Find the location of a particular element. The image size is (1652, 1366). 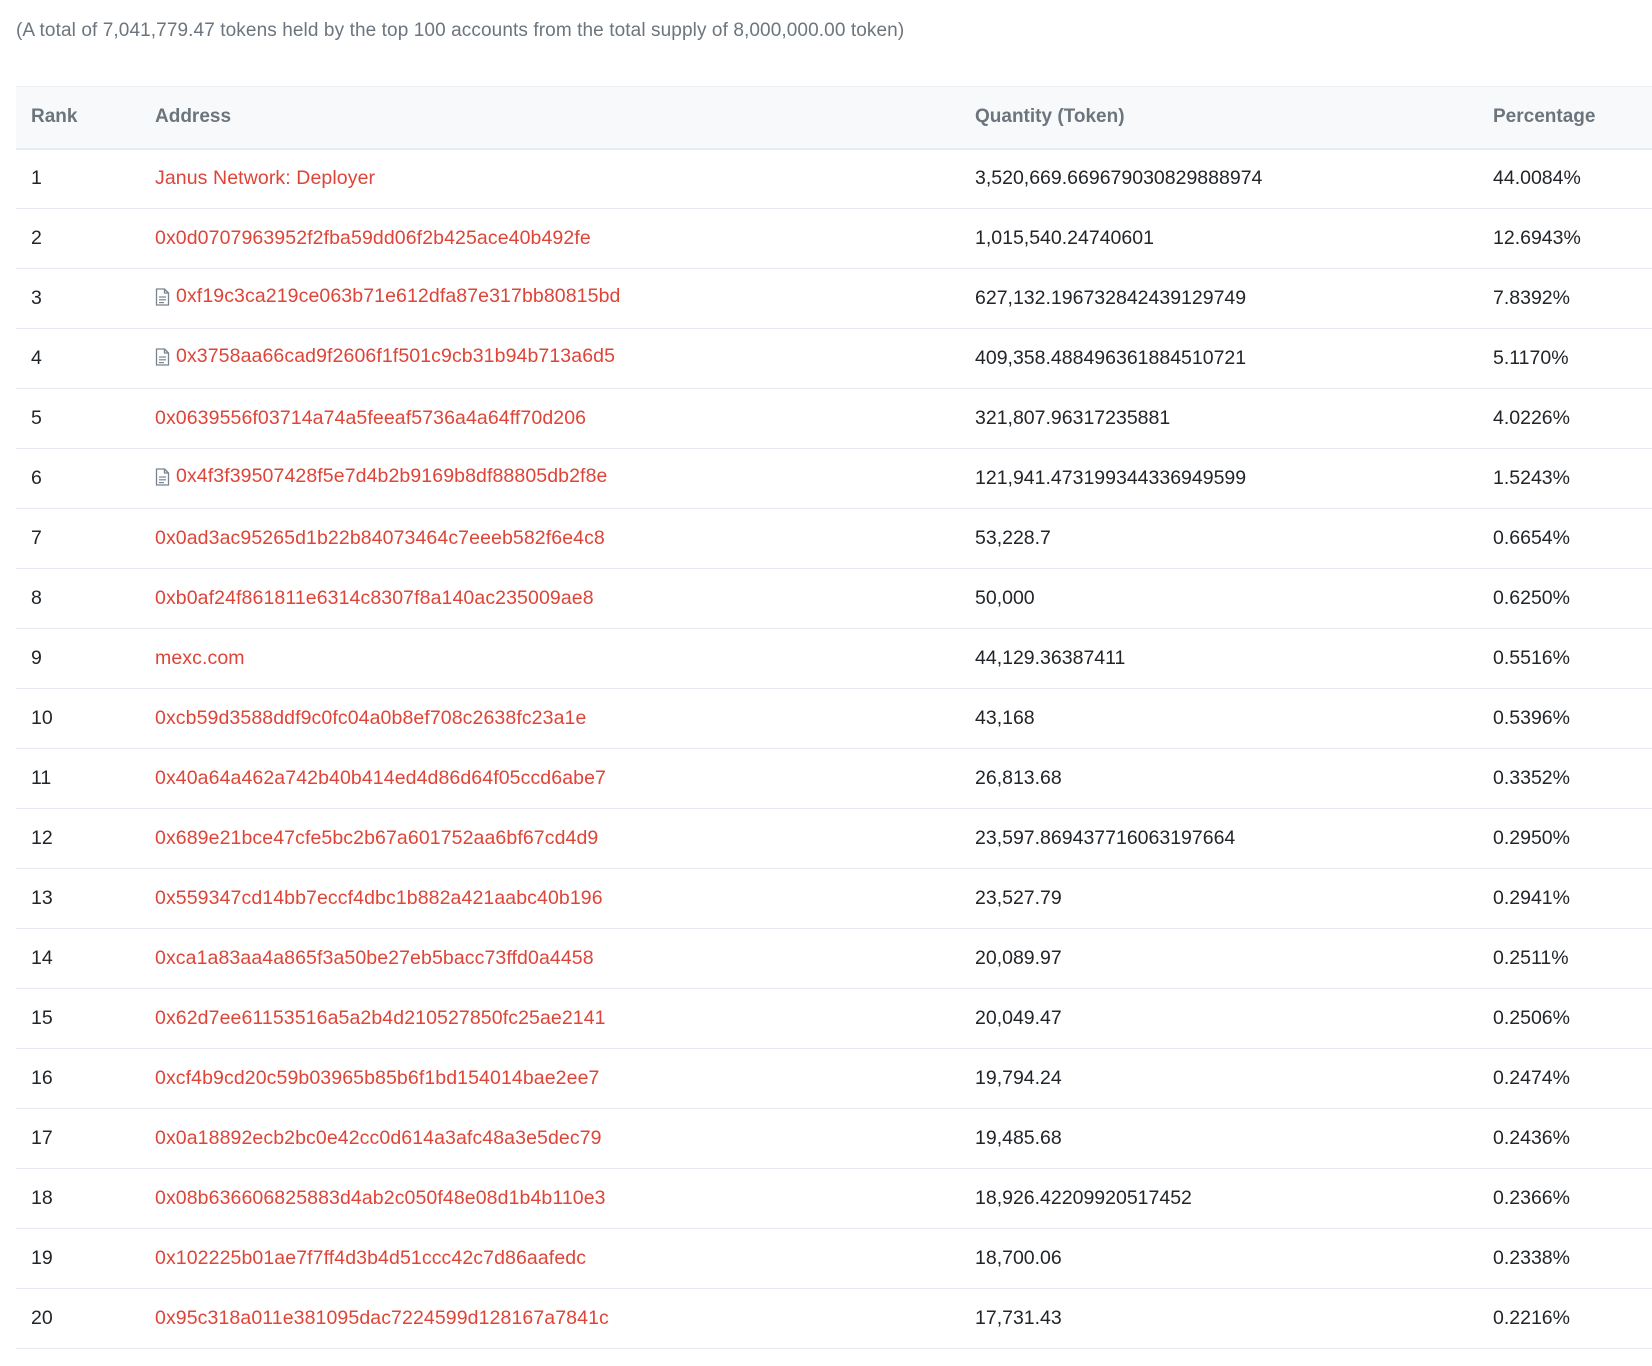

quantity-cell: 44,129.36387411 is located at coordinates (1219, 658).